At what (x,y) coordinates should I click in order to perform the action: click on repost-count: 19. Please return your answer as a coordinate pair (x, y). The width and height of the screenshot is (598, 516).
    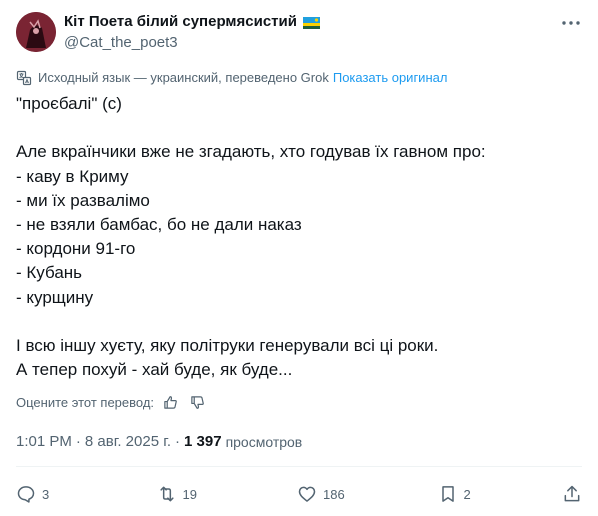
    Looking at the image, I should click on (189, 494).